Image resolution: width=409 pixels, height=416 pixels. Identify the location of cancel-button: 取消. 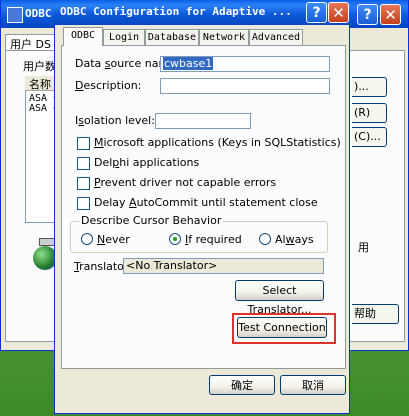
(313, 385).